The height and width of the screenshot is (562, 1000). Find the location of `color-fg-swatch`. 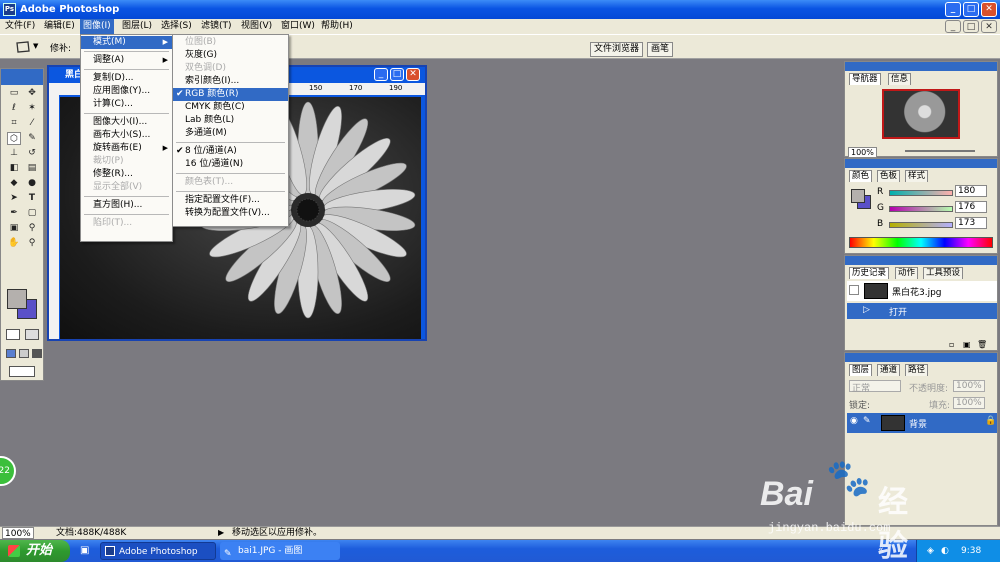

color-fg-swatch is located at coordinates (858, 196).